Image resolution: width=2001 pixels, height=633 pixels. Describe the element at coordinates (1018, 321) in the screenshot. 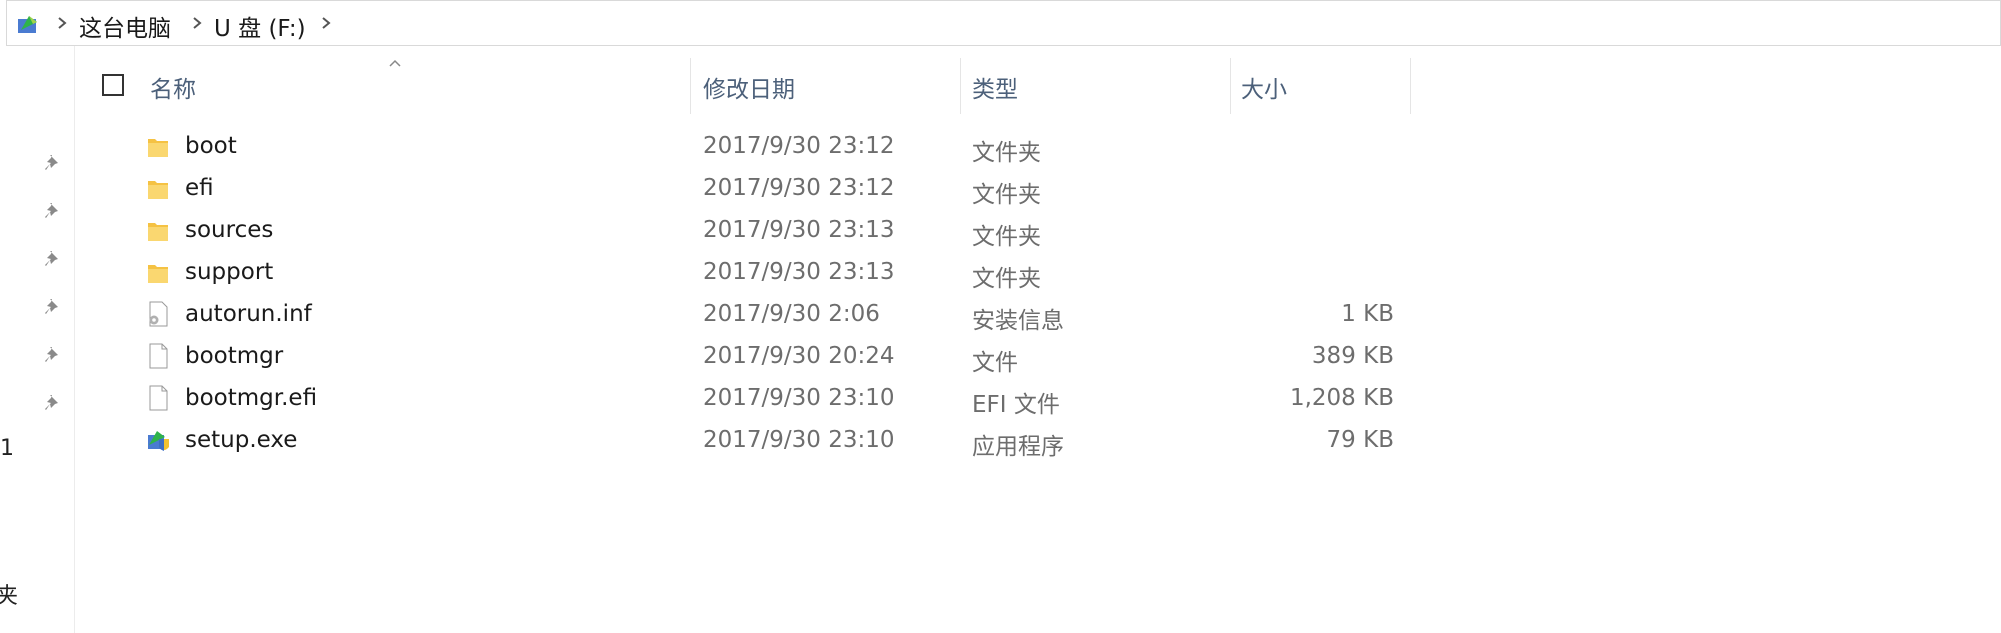

I see `file-type: 安装信息` at that location.